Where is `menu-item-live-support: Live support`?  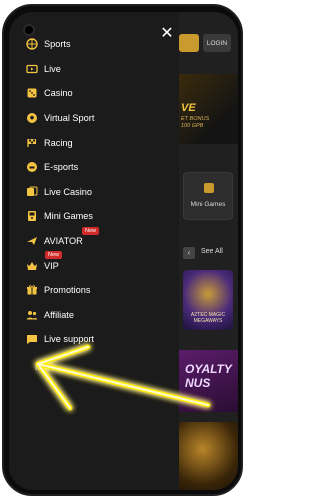 menu-item-live-support: Live support is located at coordinates (100, 339).